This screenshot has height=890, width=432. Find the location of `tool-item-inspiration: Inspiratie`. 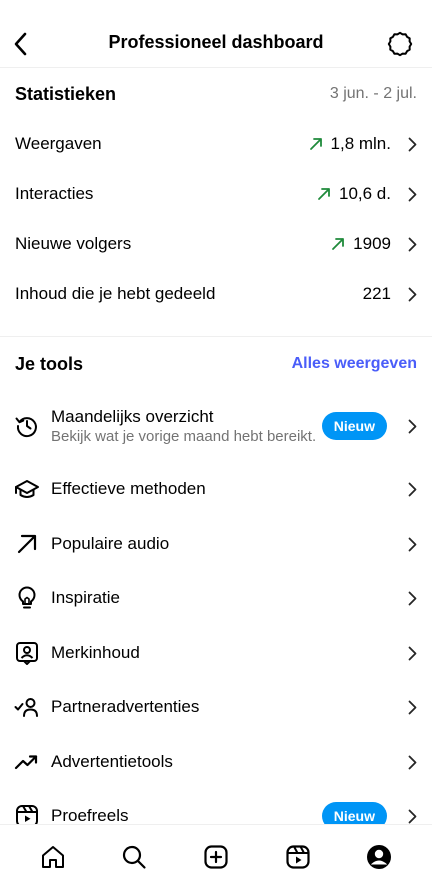

tool-item-inspiration: Inspiratie is located at coordinates (215, 598).